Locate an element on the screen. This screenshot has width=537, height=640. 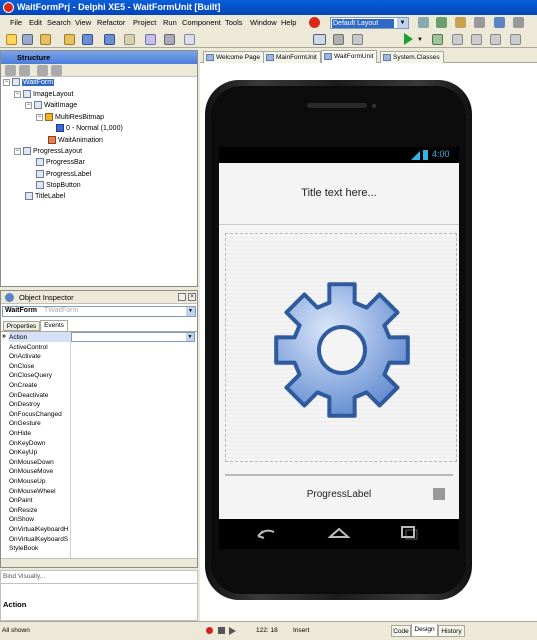
tree-node-multiresbitmap: − MultiResBitmap is located at coordinates (70, 117).